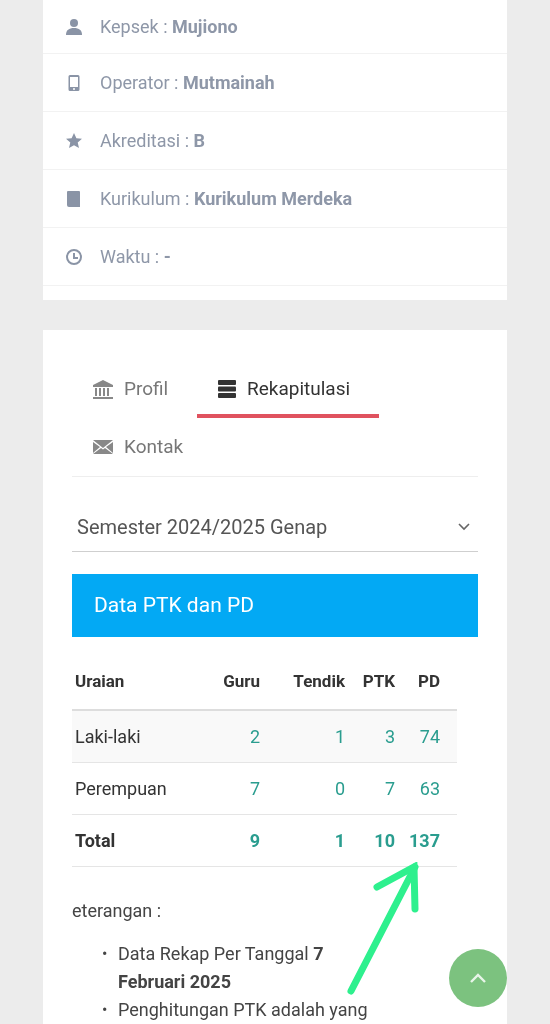 This screenshot has width=550, height=1024. What do you see at coordinates (74, 256) in the screenshot?
I see `clock-icon` at bounding box center [74, 256].